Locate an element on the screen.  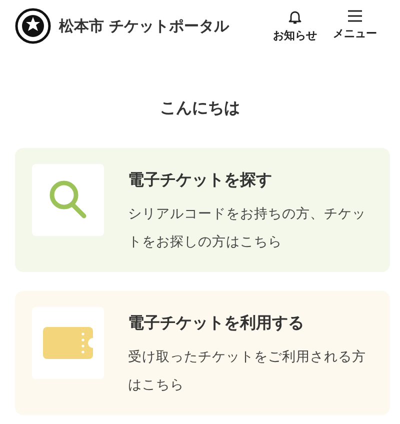
ticket-icon is located at coordinates (68, 343).